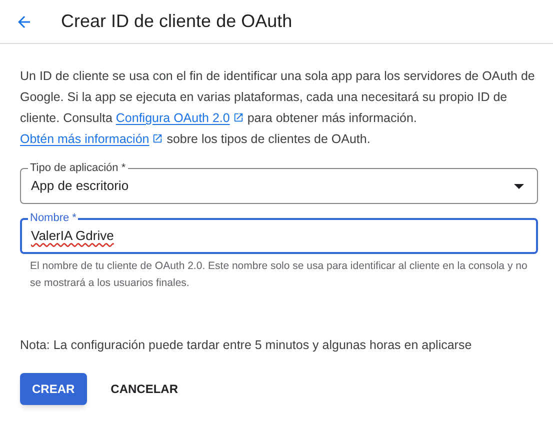 The image size is (553, 436). I want to click on helper-text: El nombre de tu cliente de OAuth 2.0. Este nombre solo se usa para identificar al cliente en la consola y no se mostrará a los usuarios finales., so click(278, 275).